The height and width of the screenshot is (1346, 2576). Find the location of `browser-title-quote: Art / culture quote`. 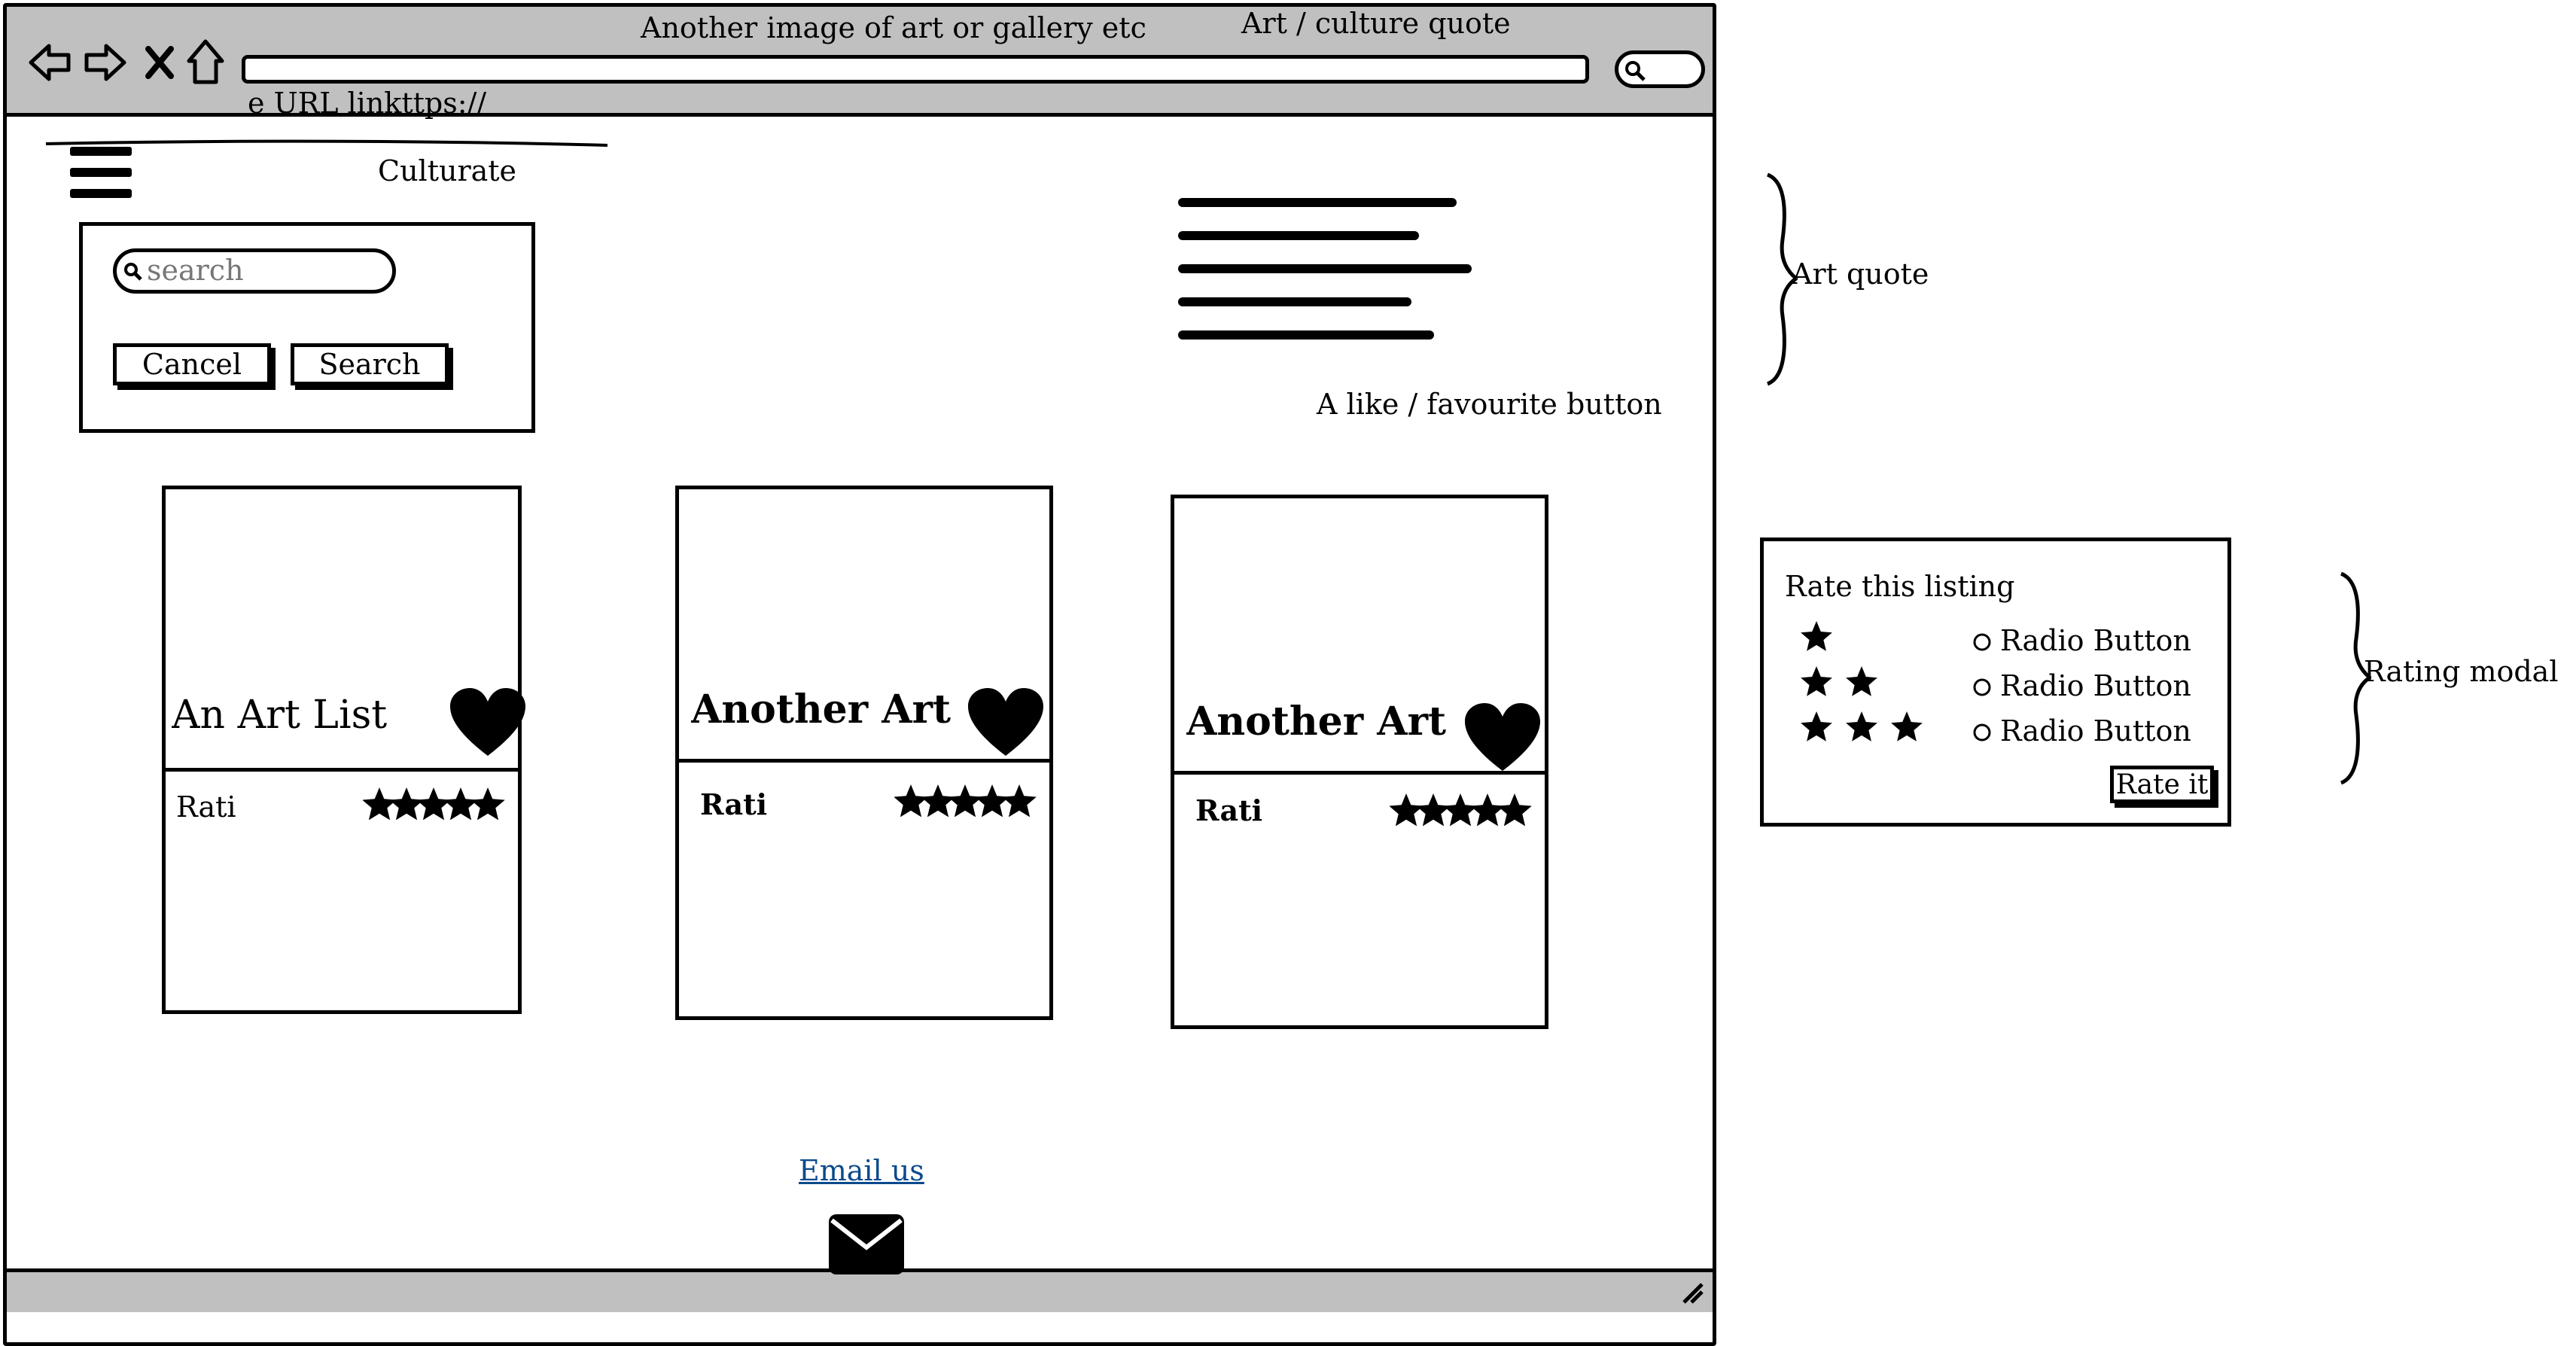

browser-title-quote: Art / culture quote is located at coordinates (1376, 23).